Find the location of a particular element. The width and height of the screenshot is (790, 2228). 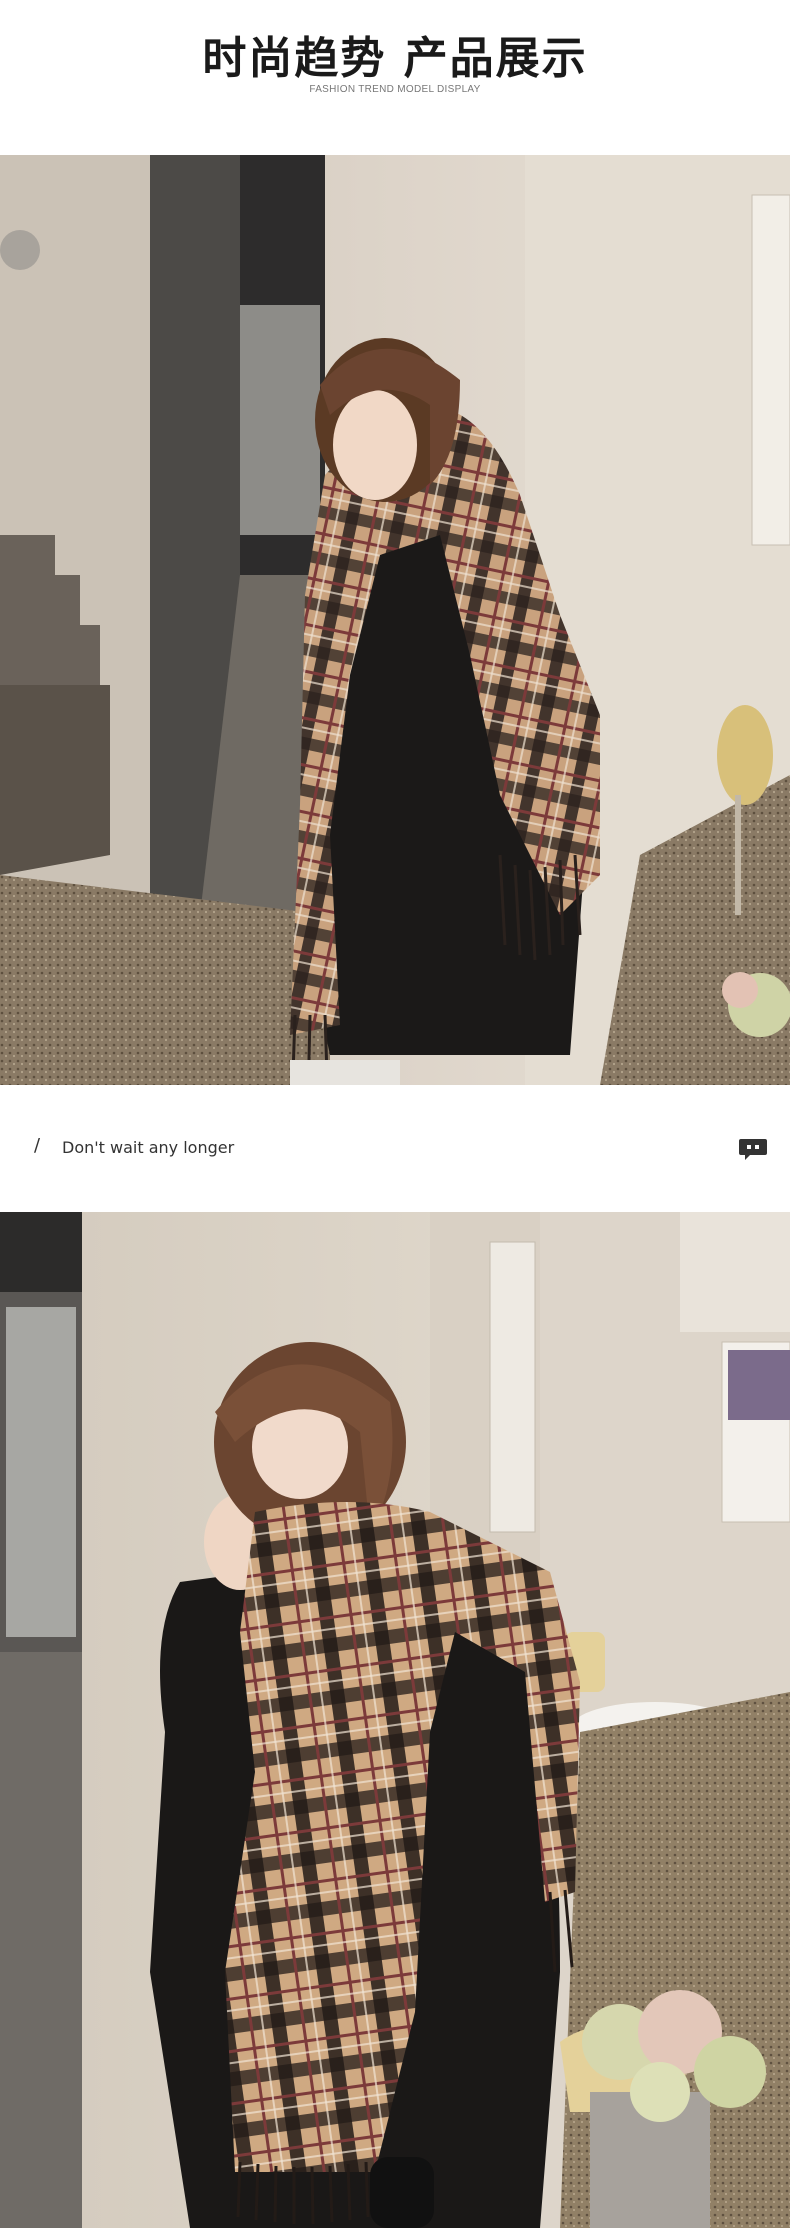

caption-bar: / Don't wait any longer is located at coordinates (395, 1148).